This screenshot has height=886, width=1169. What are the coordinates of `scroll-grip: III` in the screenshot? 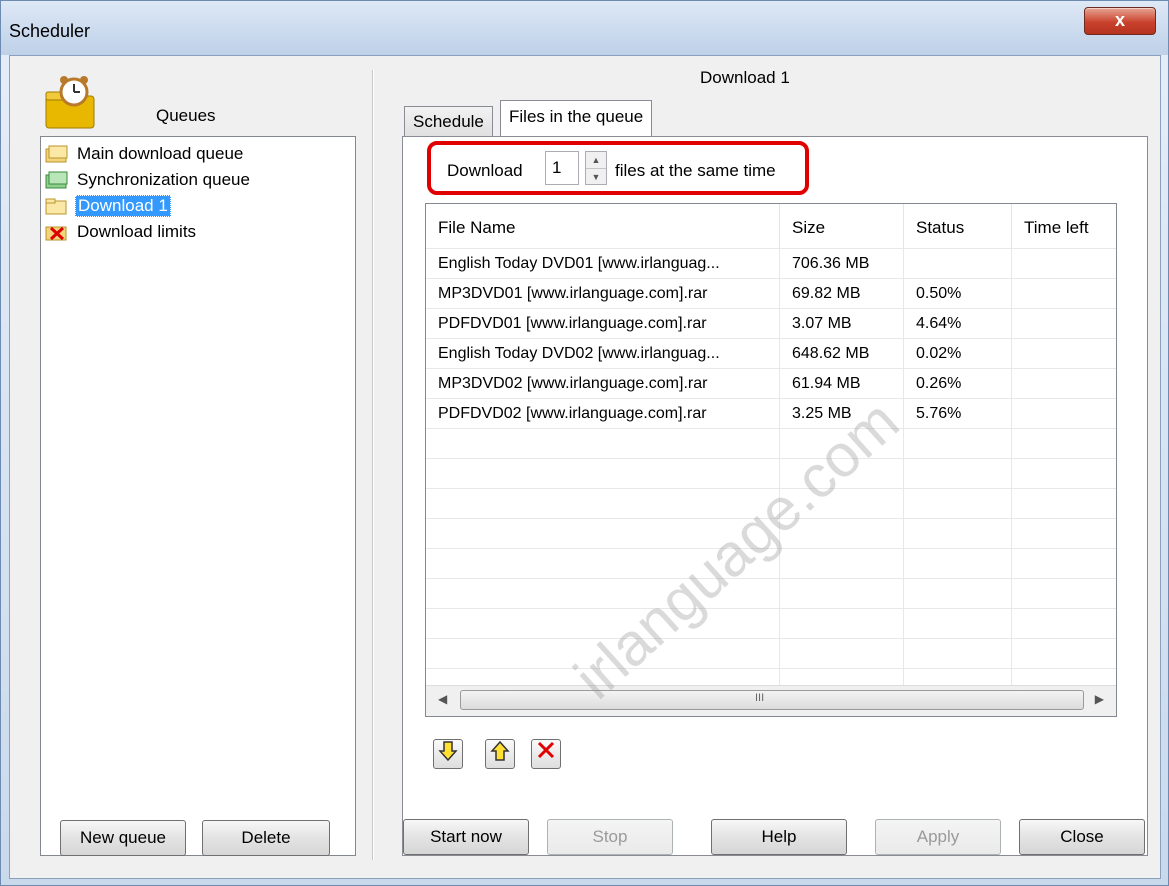 It's located at (760, 698).